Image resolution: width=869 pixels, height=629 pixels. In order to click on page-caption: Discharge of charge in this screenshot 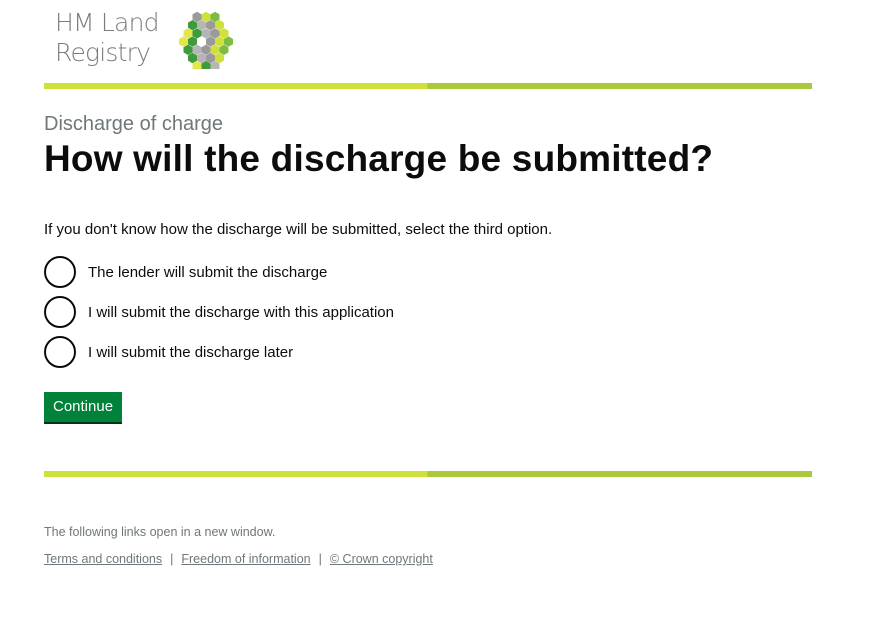, I will do `click(133, 124)`.